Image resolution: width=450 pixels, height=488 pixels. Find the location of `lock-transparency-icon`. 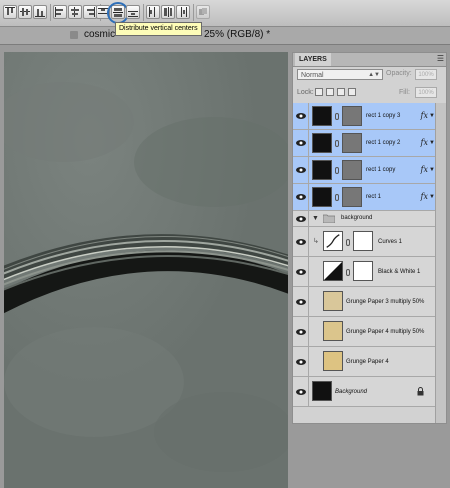

lock-transparency-icon is located at coordinates (319, 92).